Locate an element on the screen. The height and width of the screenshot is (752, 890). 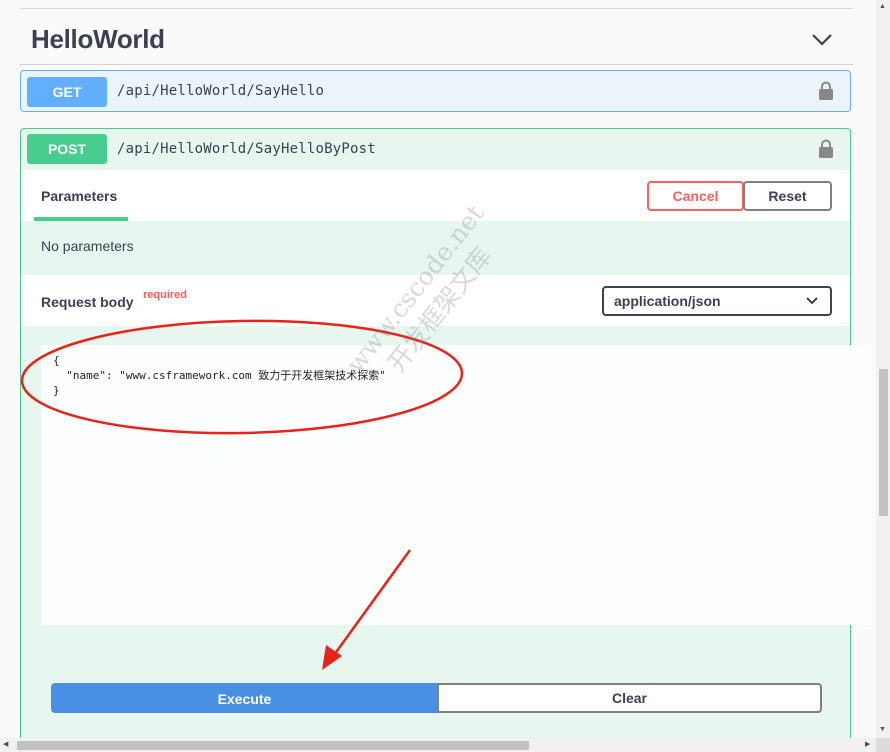
required-marker: required is located at coordinates (165, 295).